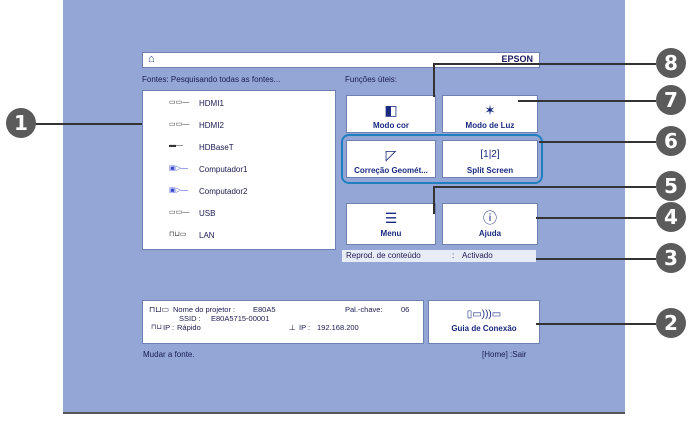  Describe the element at coordinates (239, 126) in the screenshot. I see `source-item-hdmi2: ▭▭— HDMI2` at that location.